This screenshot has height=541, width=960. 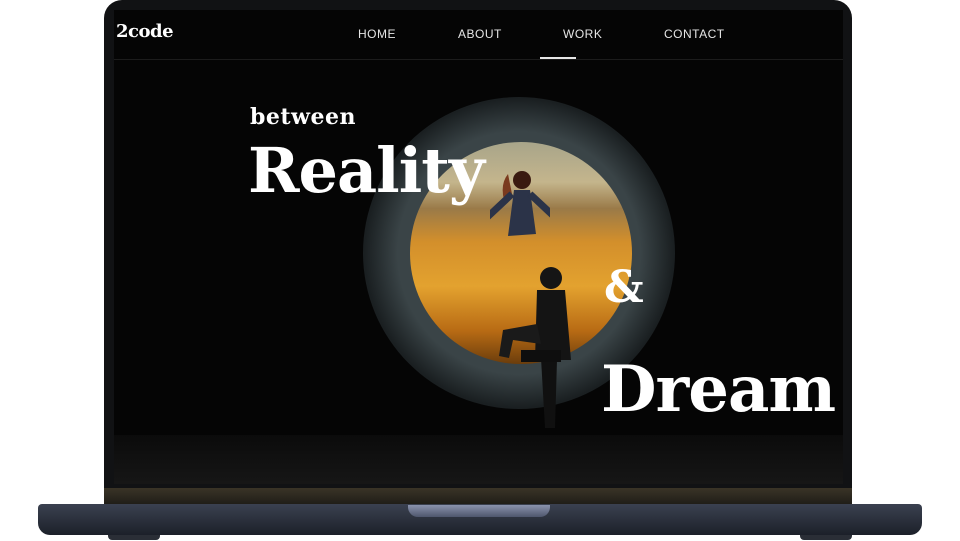 I want to click on active-nav-indicator, so click(x=558, y=58).